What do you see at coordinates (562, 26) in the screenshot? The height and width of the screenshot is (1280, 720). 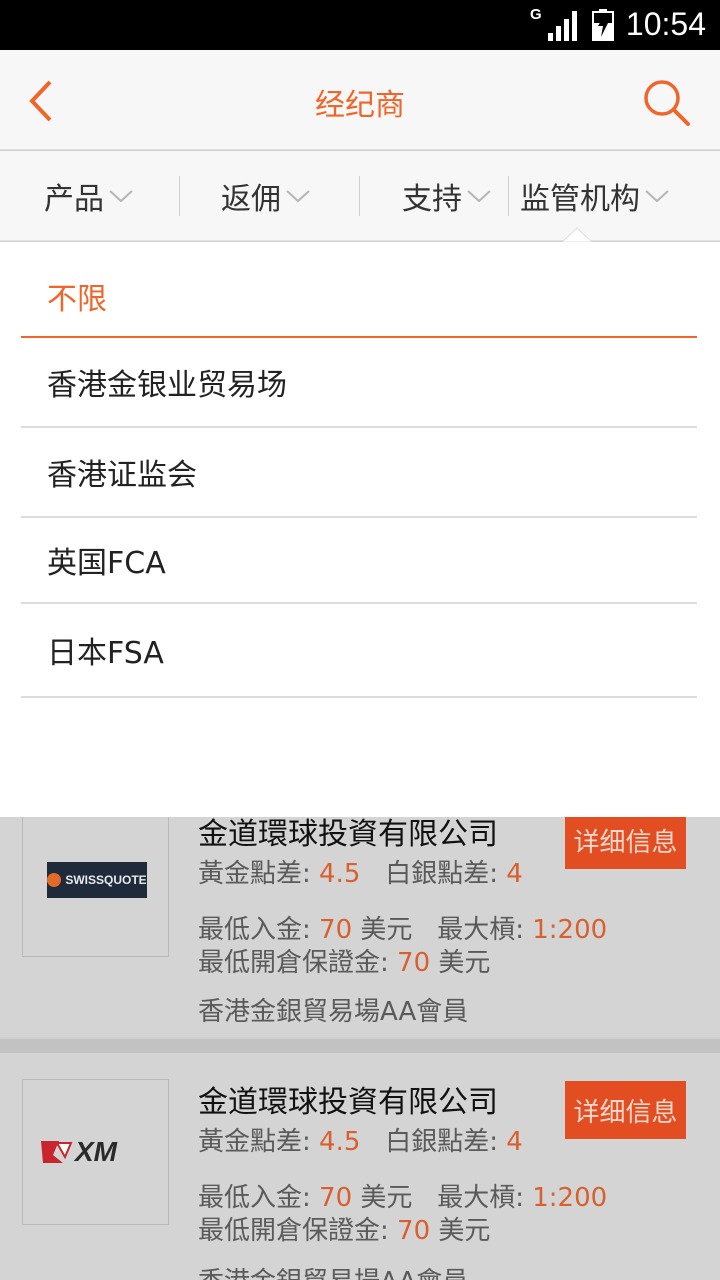 I see `signal-icon` at bounding box center [562, 26].